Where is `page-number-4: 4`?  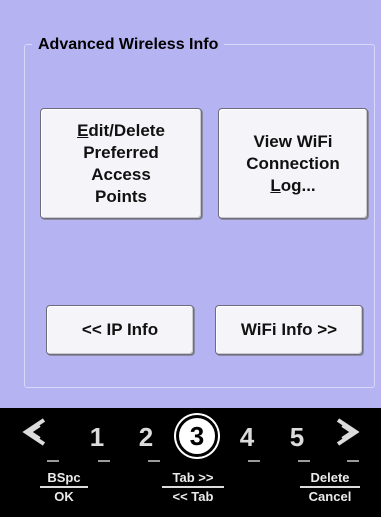
page-number-4: 4 is located at coordinates (247, 437).